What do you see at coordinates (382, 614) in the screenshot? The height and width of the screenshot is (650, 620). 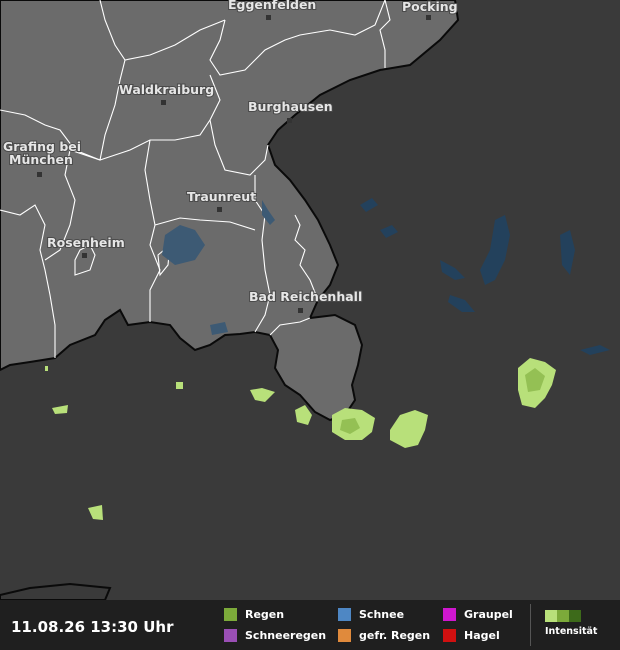 I see `legend-label-schnee: Schnee` at bounding box center [382, 614].